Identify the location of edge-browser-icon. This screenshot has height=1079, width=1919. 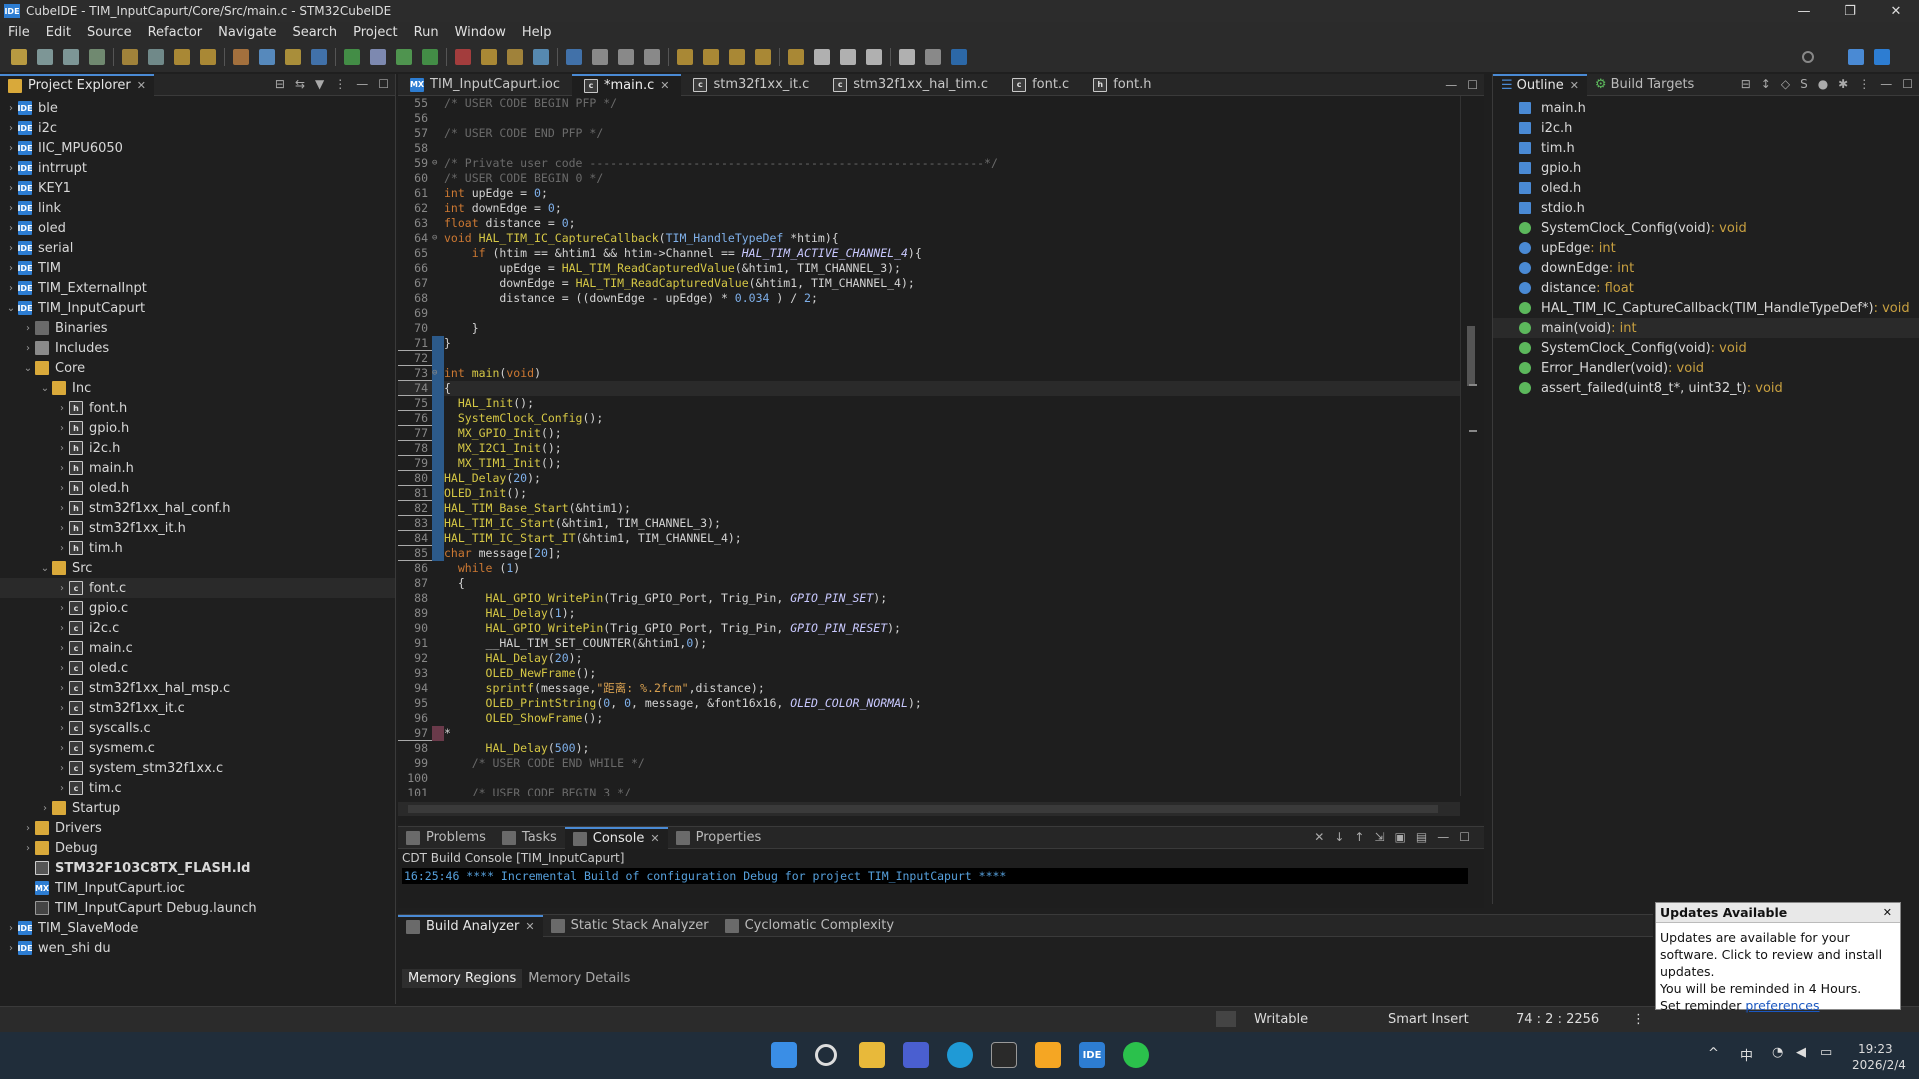
(960, 1055).